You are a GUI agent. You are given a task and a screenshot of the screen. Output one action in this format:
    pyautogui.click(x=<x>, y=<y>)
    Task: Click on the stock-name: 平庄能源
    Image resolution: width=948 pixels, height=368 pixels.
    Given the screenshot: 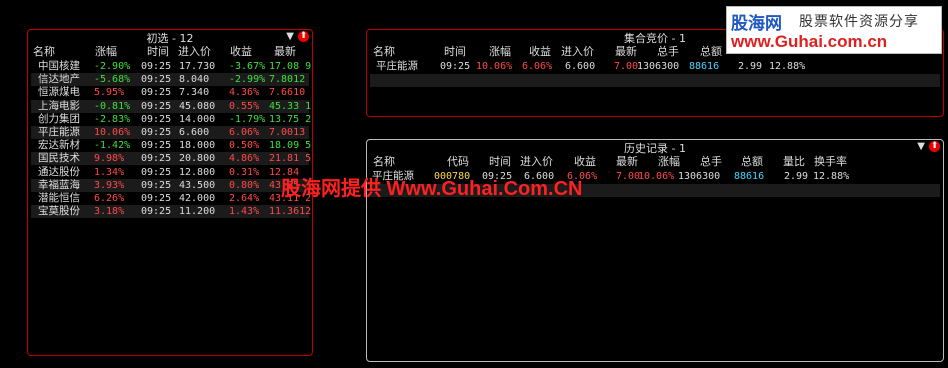 What is the action you would take?
    pyautogui.click(x=397, y=66)
    